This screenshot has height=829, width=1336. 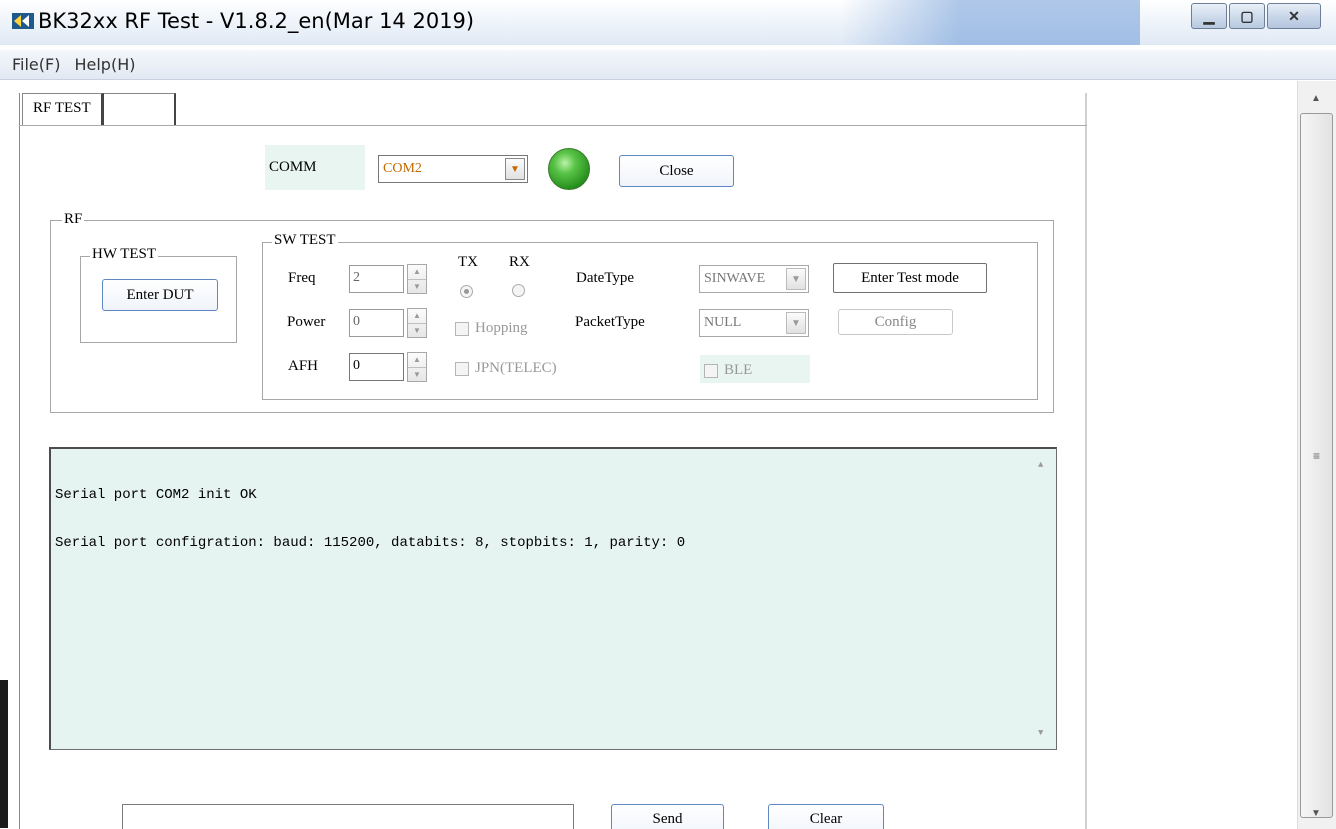 I want to click on tab-unnamed, so click(x=139, y=109).